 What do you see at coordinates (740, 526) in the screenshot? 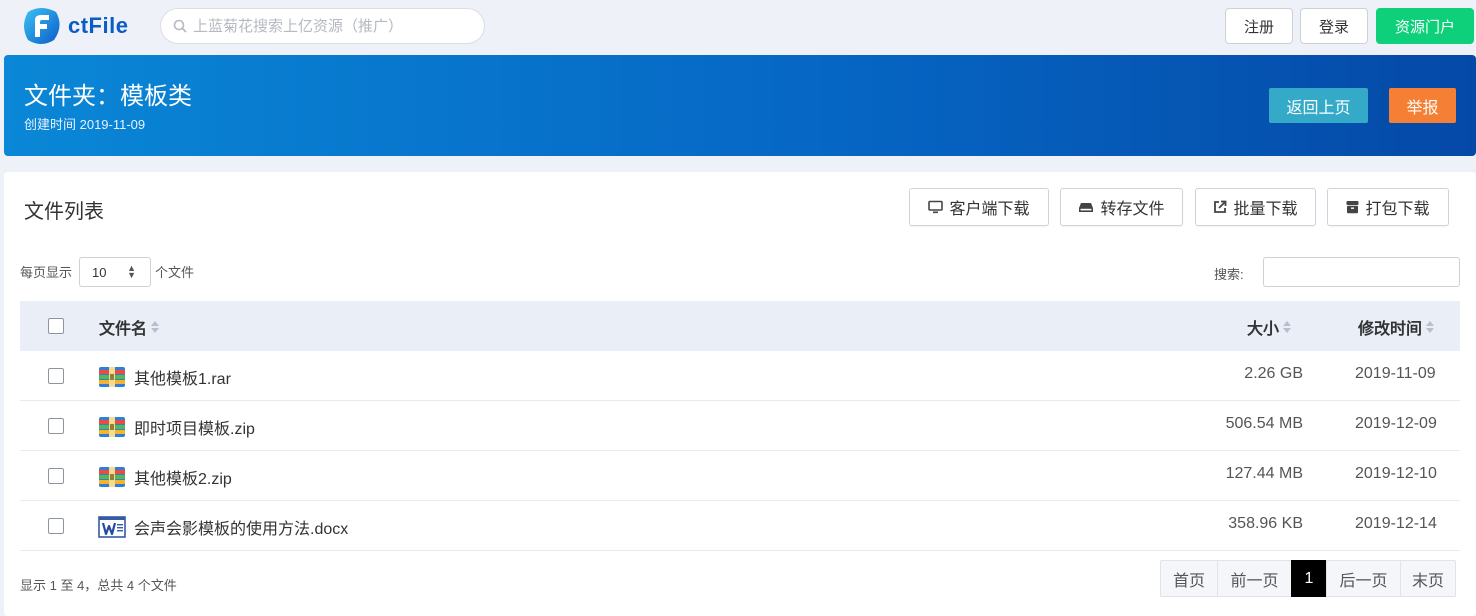
I see `table-row: 会声会影模板的使用方法.docx 358.96 KB 2019-12-14` at bounding box center [740, 526].